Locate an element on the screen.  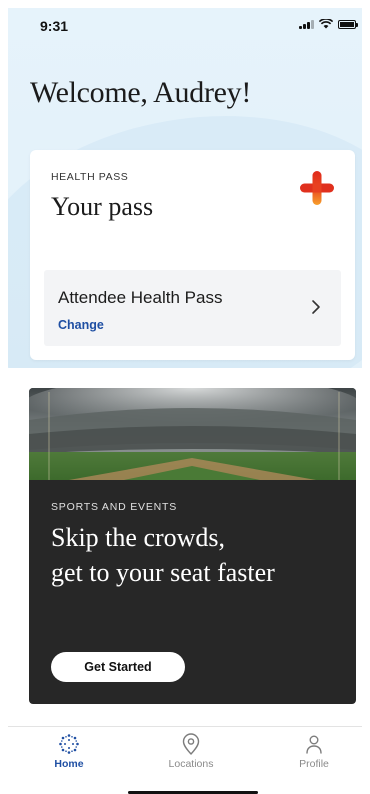
event-headline: Skip the crowds, get to your seat faster is located at coordinates (201, 555).